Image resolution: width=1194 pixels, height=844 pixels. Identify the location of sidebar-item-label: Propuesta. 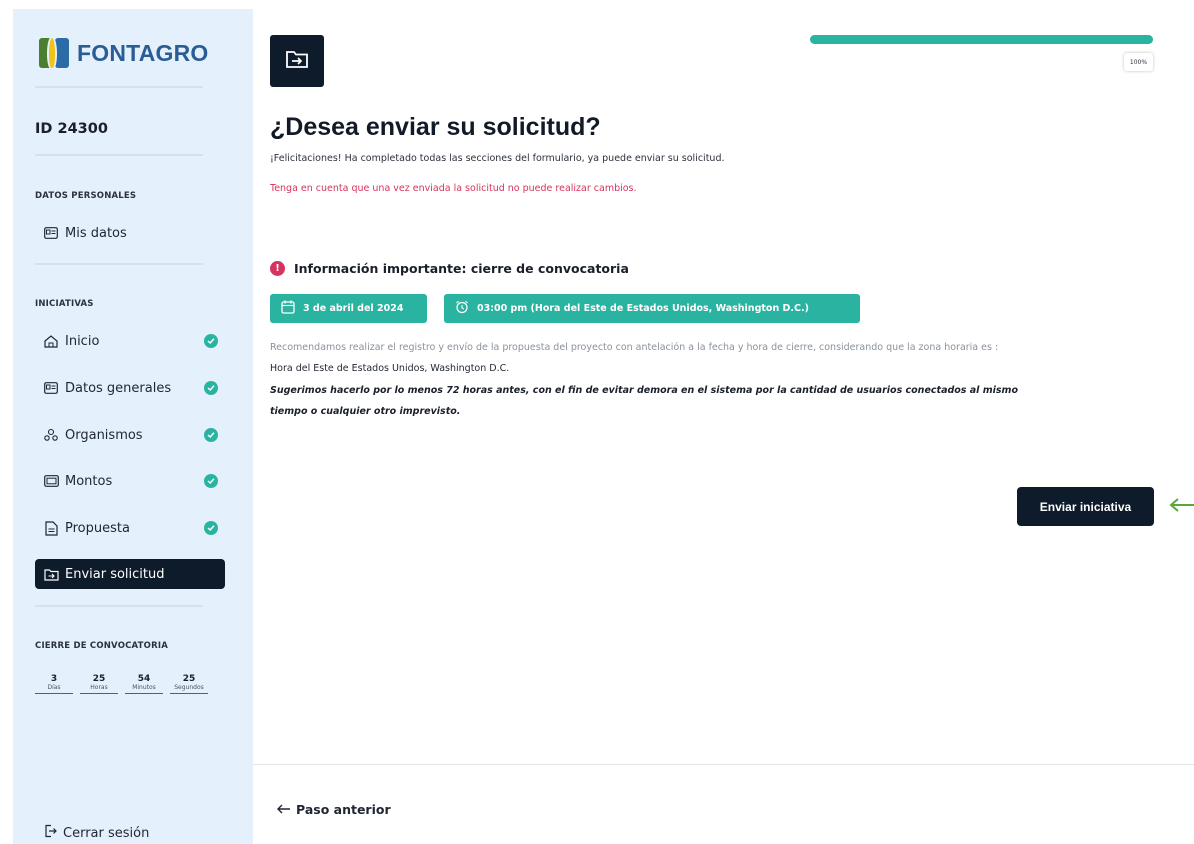
(97, 528).